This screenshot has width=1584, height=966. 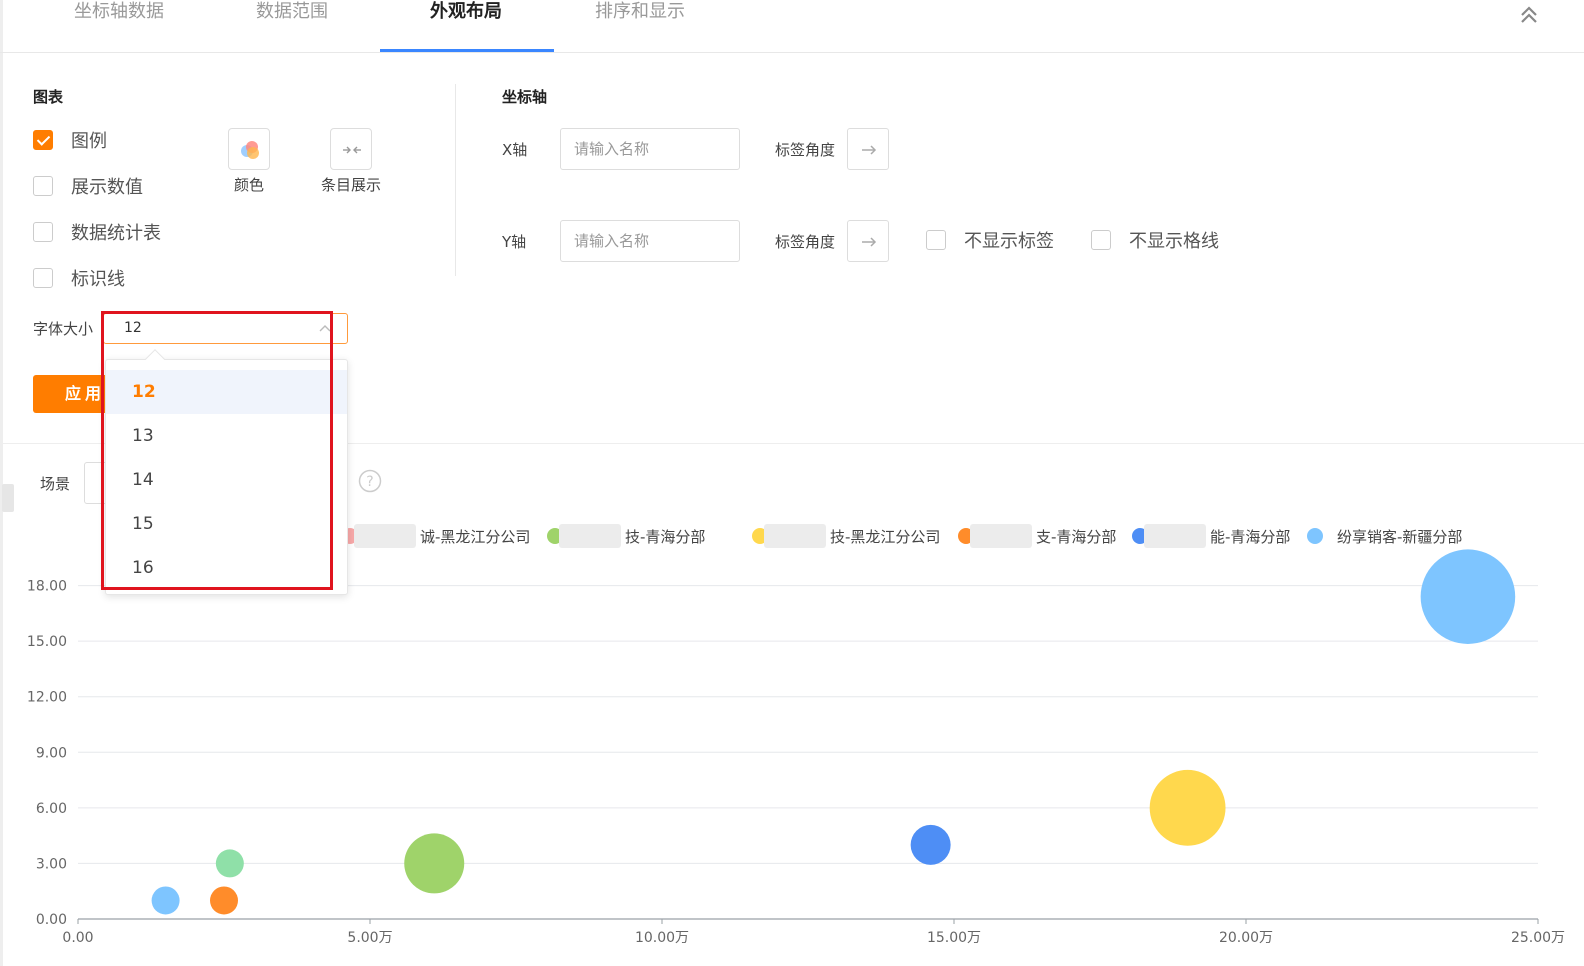 What do you see at coordinates (885, 537) in the screenshot?
I see `legend-label: 技-黑龙江分公司` at bounding box center [885, 537].